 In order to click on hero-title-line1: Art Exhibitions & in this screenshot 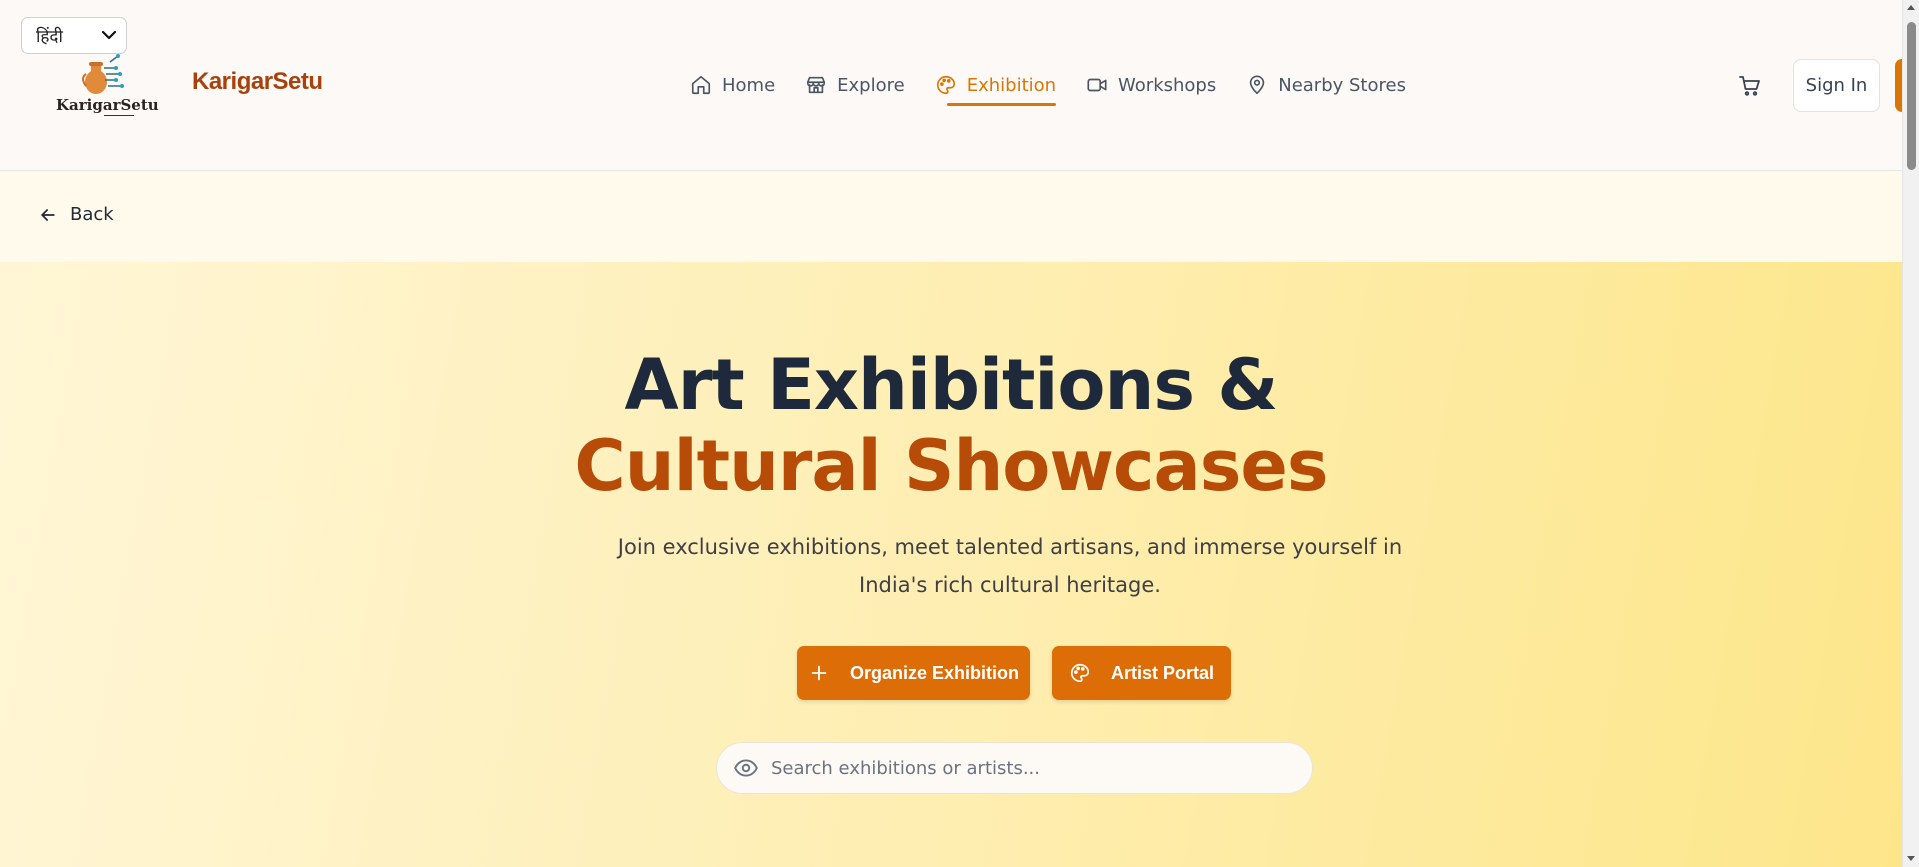, I will do `click(951, 385)`.